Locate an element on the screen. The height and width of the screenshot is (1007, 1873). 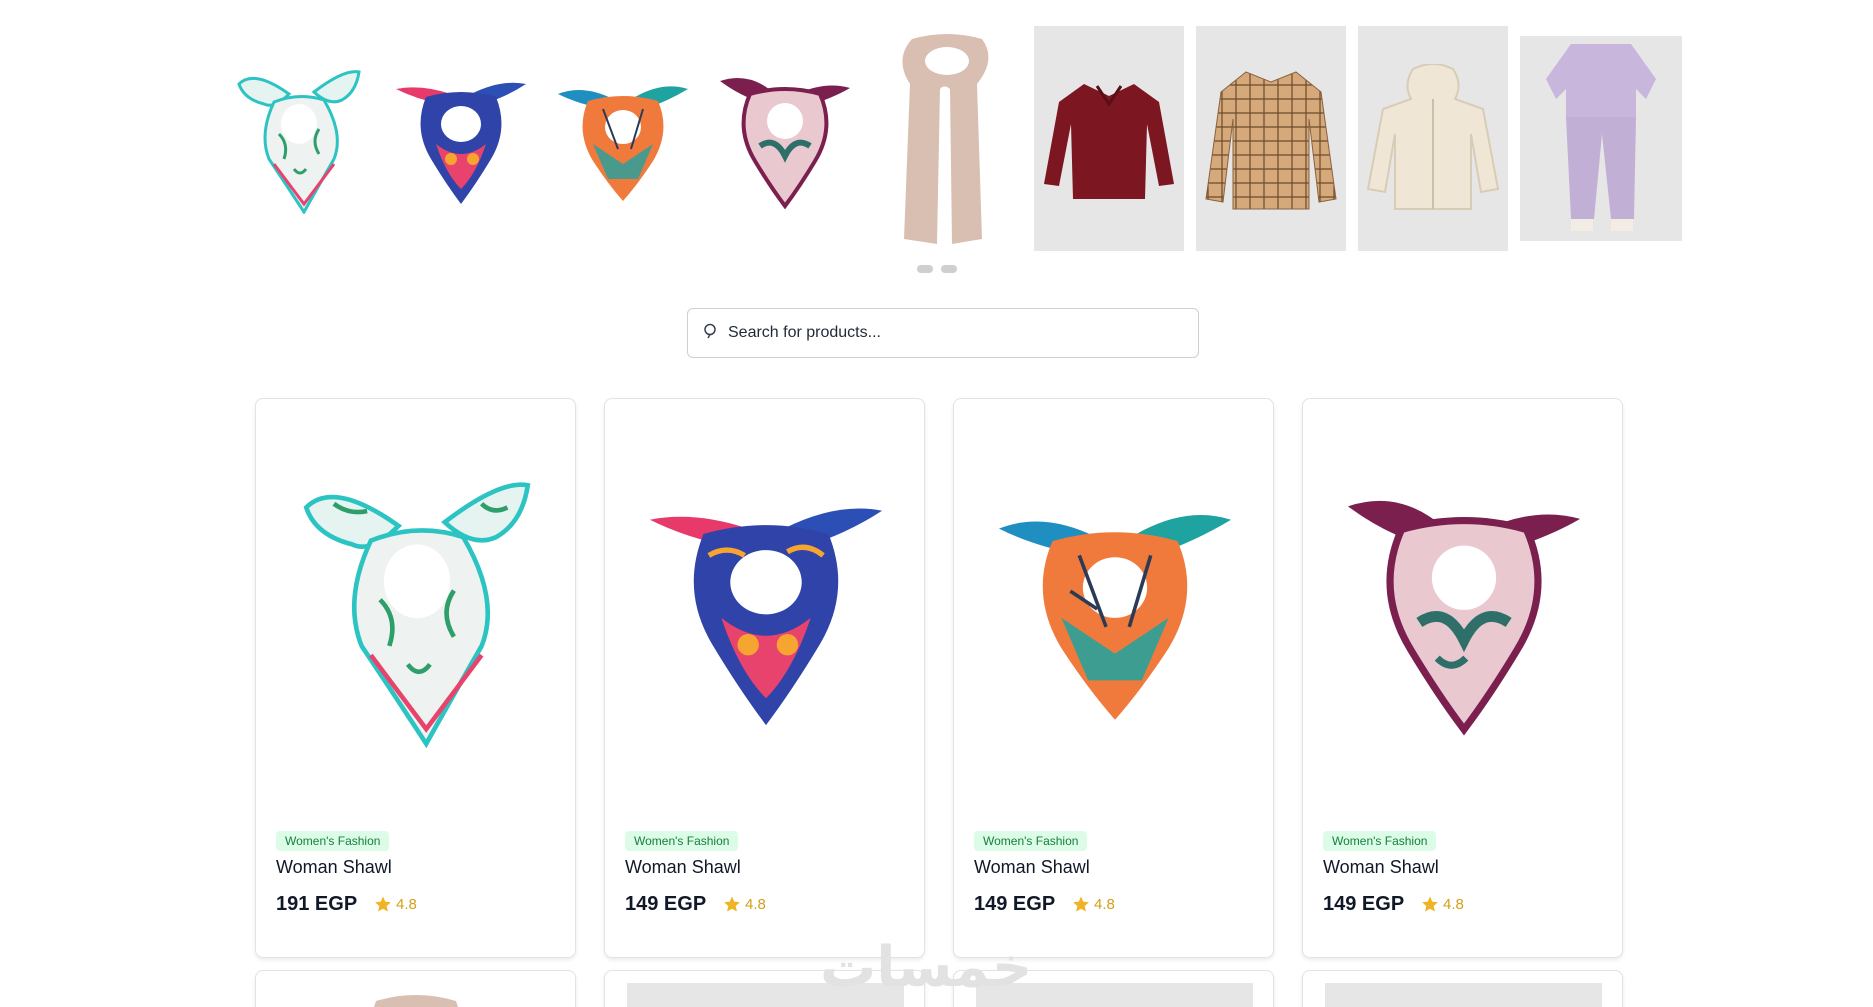
cream-hoodie-image is located at coordinates (1433, 136).